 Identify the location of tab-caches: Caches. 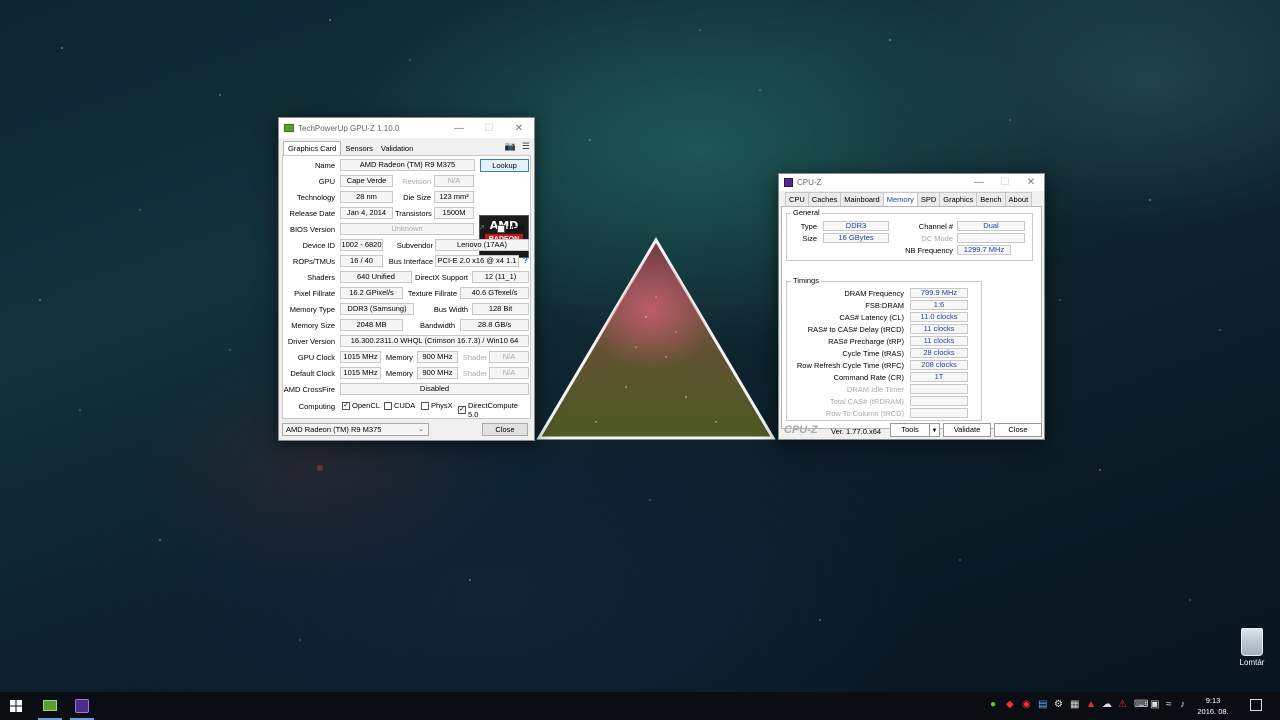
(824, 199).